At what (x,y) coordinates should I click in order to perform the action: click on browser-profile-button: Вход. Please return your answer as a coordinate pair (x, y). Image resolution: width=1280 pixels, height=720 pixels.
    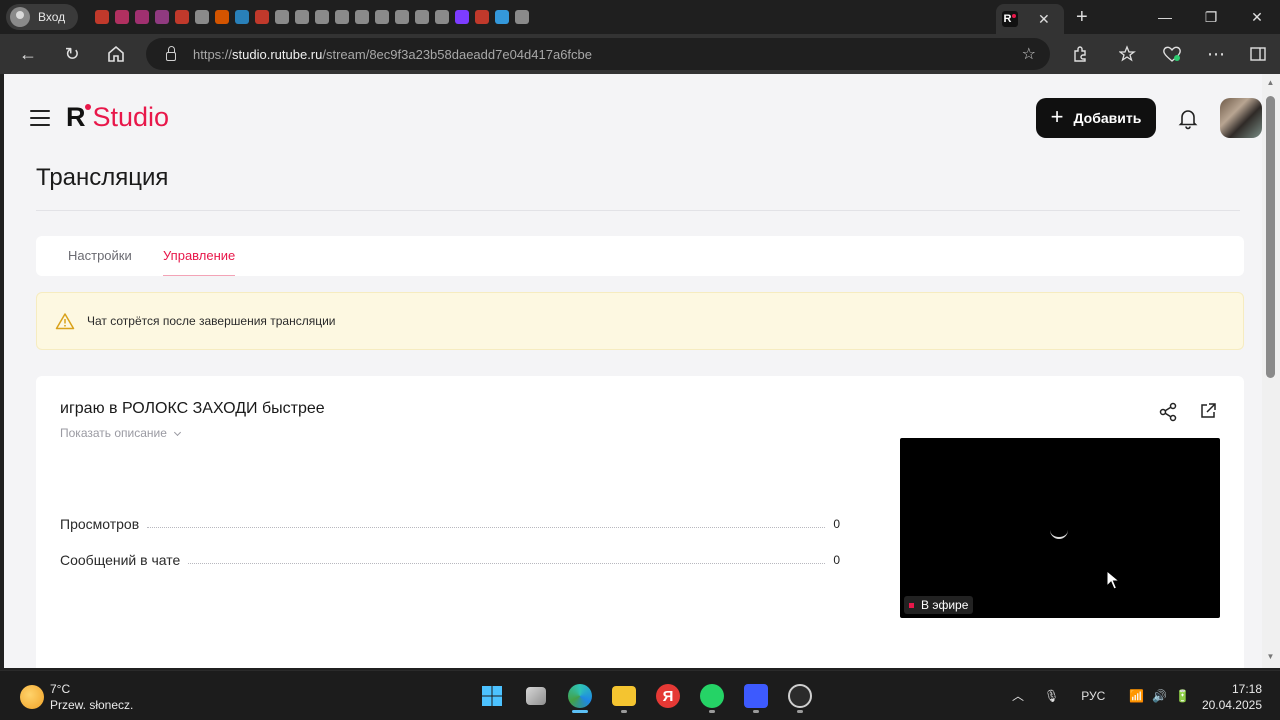
    Looking at the image, I should click on (42, 17).